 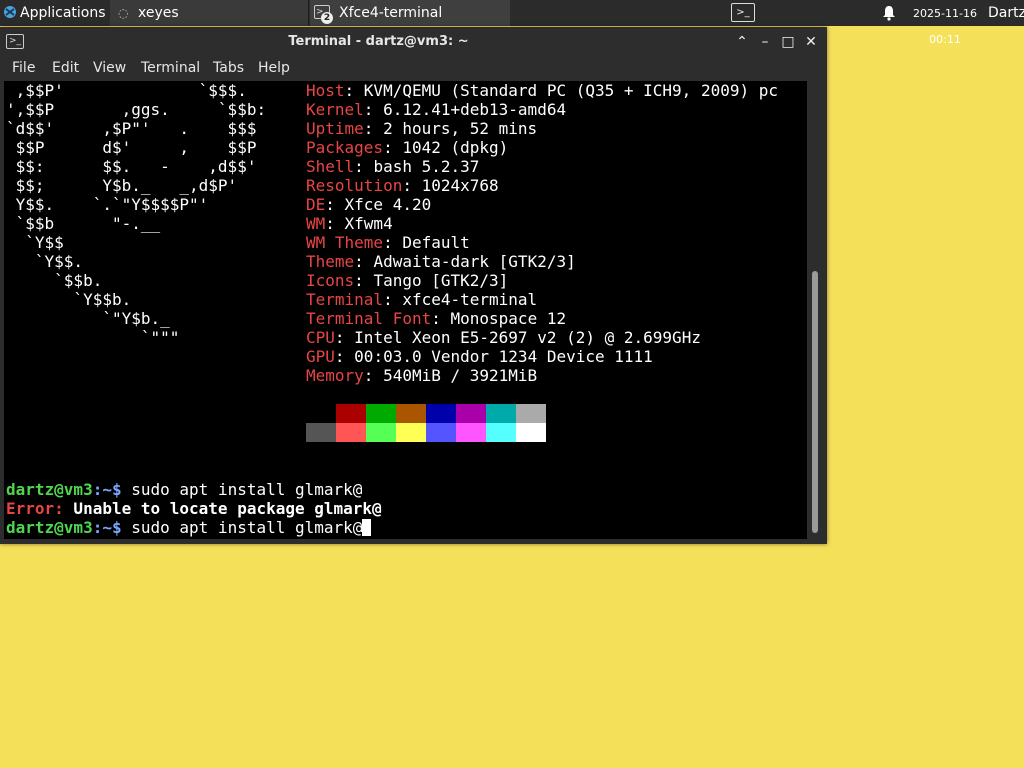 I want to click on info-key: DE, so click(x=316, y=204).